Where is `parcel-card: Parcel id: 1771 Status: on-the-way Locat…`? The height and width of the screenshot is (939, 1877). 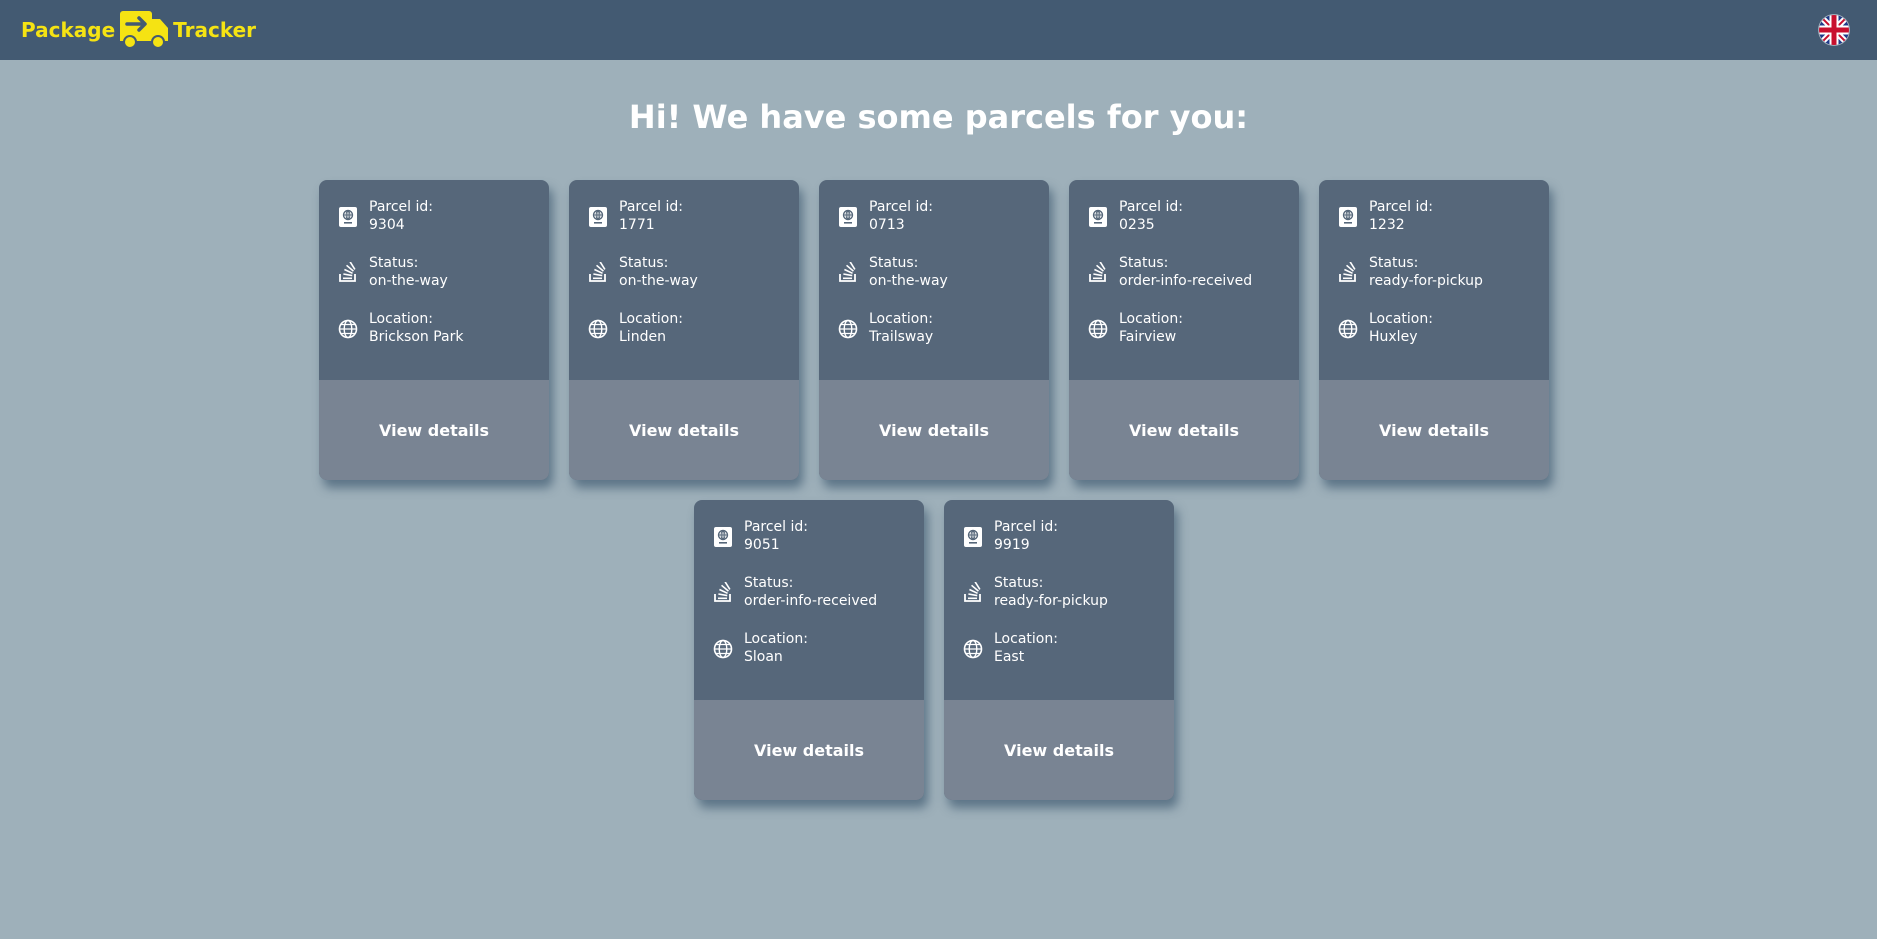
parcel-card: Parcel id: 1771 Status: on-the-way Locat… is located at coordinates (684, 330).